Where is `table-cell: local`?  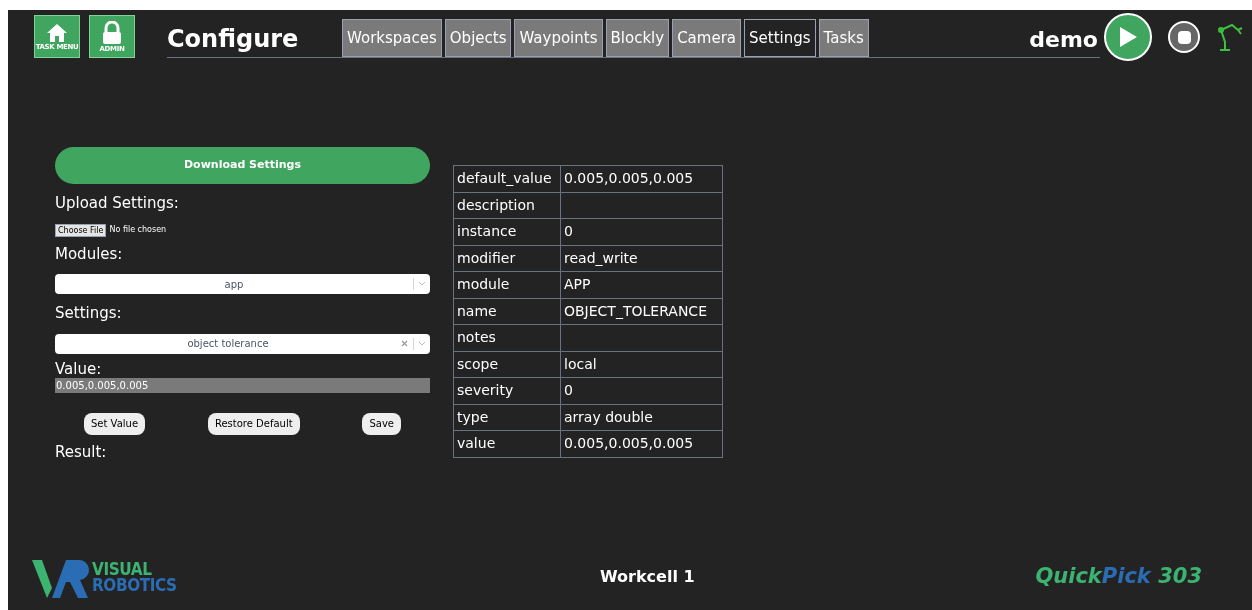
table-cell: local is located at coordinates (580, 363).